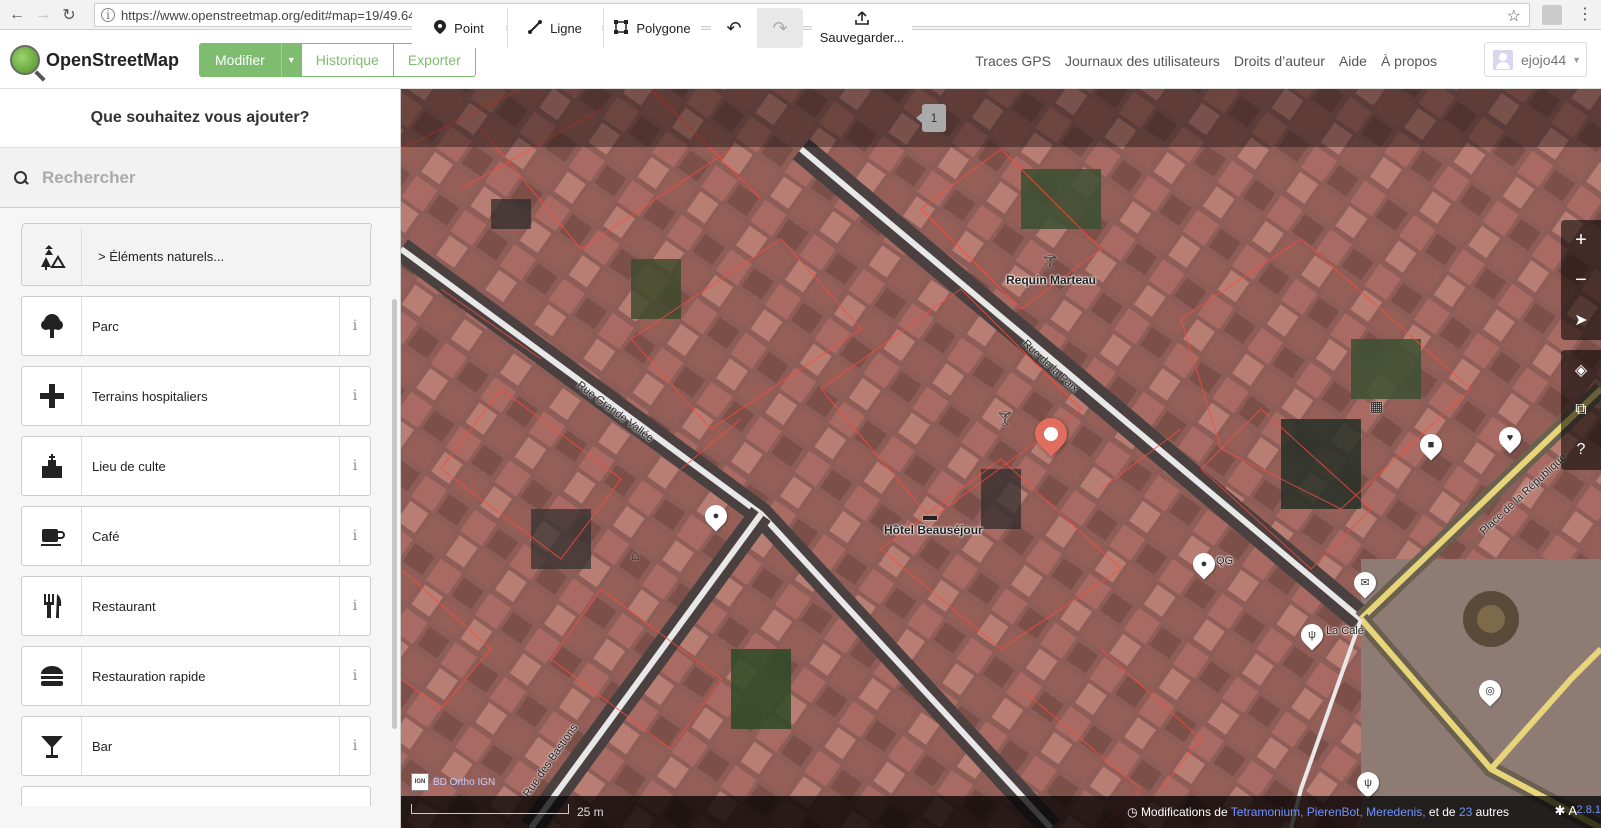 This screenshot has width=1601, height=828. I want to click on help-link: Aide, so click(1353, 61).